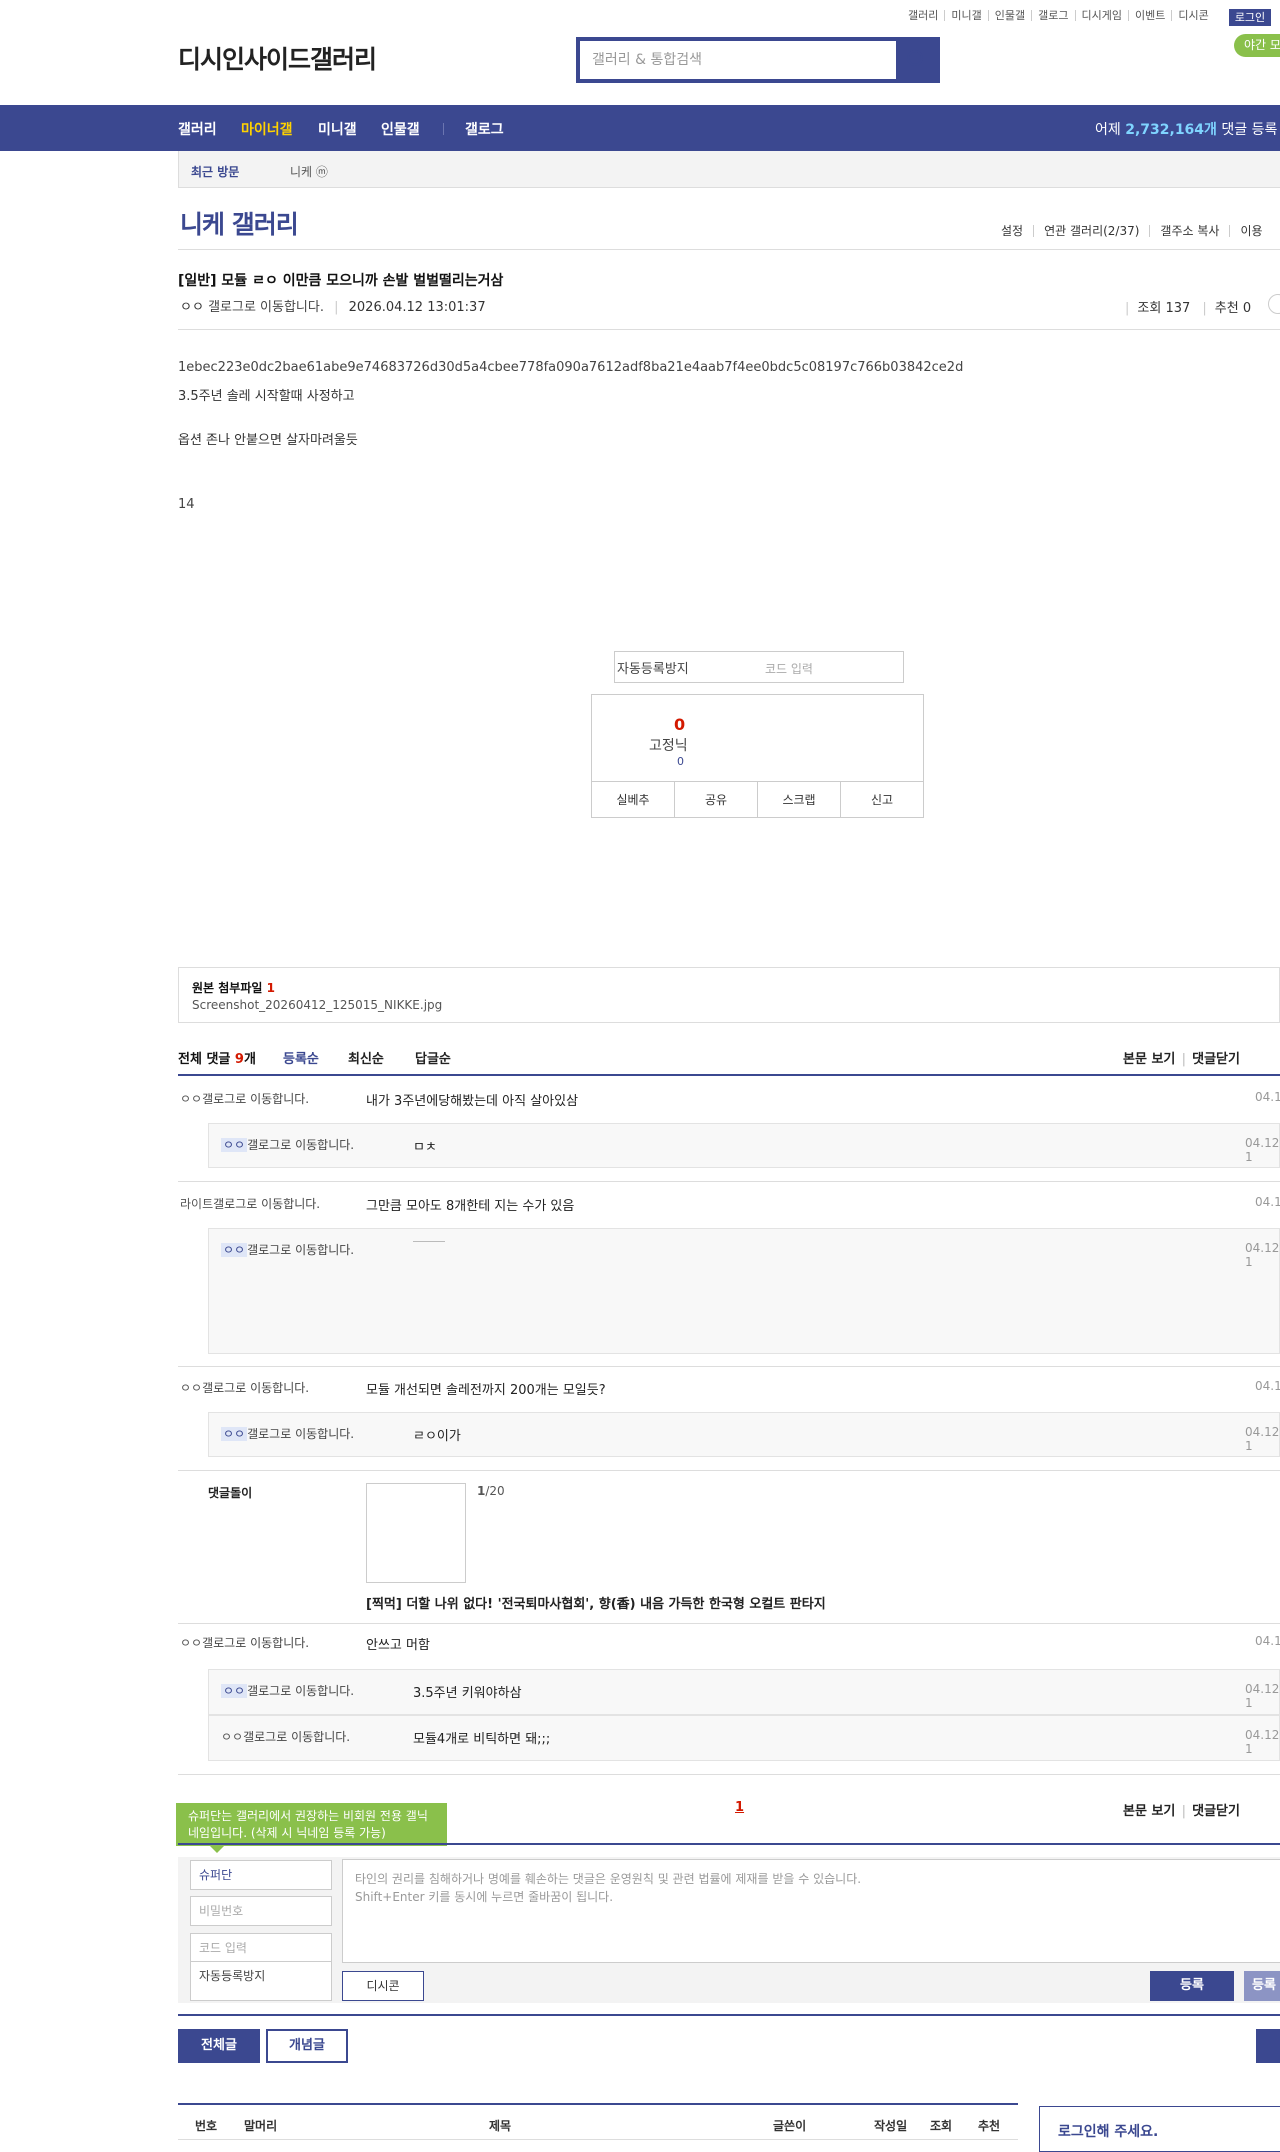  Describe the element at coordinates (425, 1147) in the screenshot. I see `reply-text: ㅁㅊ` at that location.